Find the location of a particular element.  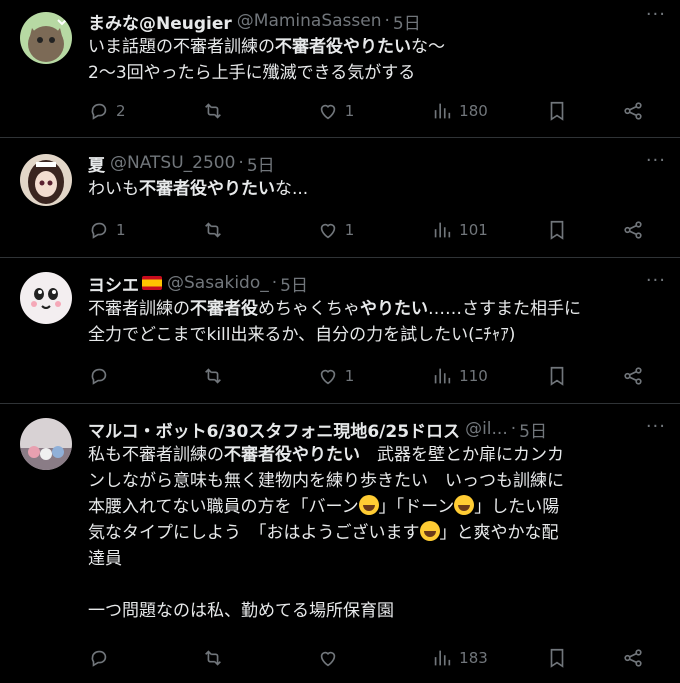

tweet-actions: 1 110 is located at coordinates (366, 376).